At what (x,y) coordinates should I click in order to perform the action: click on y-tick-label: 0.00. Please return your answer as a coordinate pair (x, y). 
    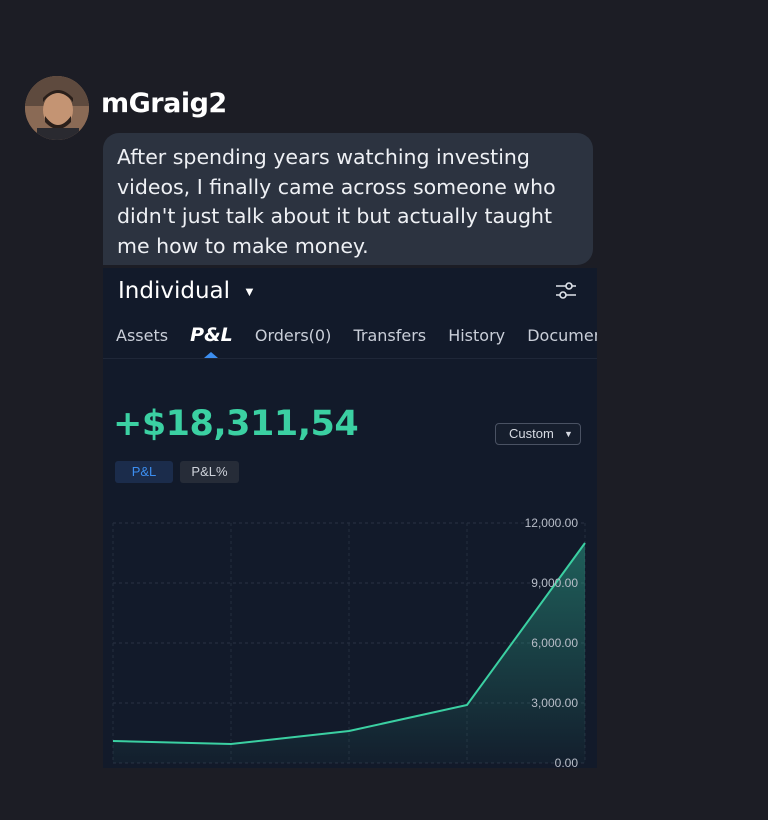
    Looking at the image, I should click on (567, 762).